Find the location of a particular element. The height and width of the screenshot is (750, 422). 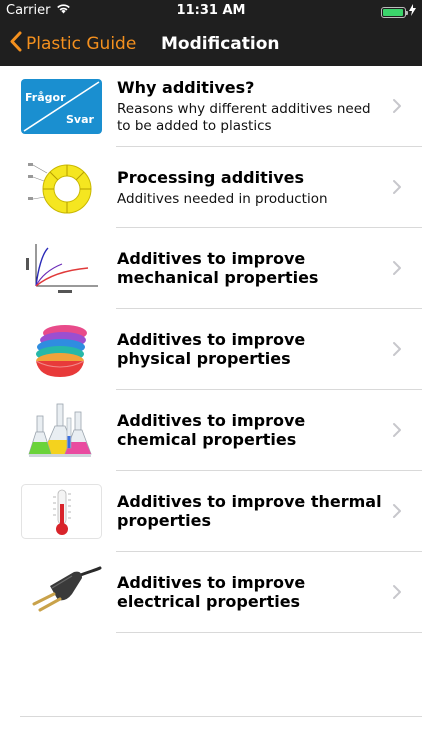

status-time: 11:31 AM is located at coordinates (211, 10).